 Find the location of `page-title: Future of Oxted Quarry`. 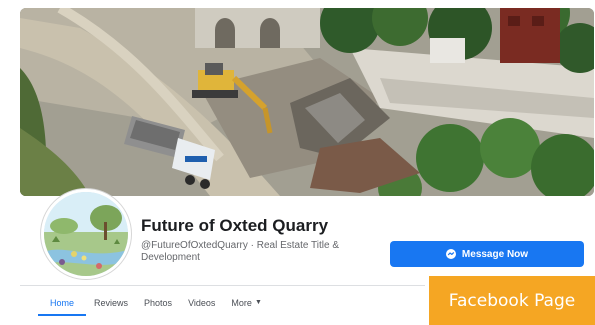

page-title: Future of Oxted Quarry is located at coordinates (235, 225).